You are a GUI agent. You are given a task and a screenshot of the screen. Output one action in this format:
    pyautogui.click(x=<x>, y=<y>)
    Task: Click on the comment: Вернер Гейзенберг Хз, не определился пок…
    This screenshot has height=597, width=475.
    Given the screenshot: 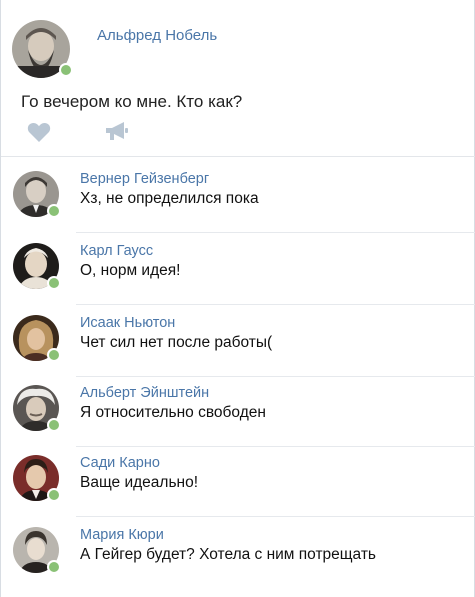 What is the action you would take?
    pyautogui.click(x=238, y=197)
    